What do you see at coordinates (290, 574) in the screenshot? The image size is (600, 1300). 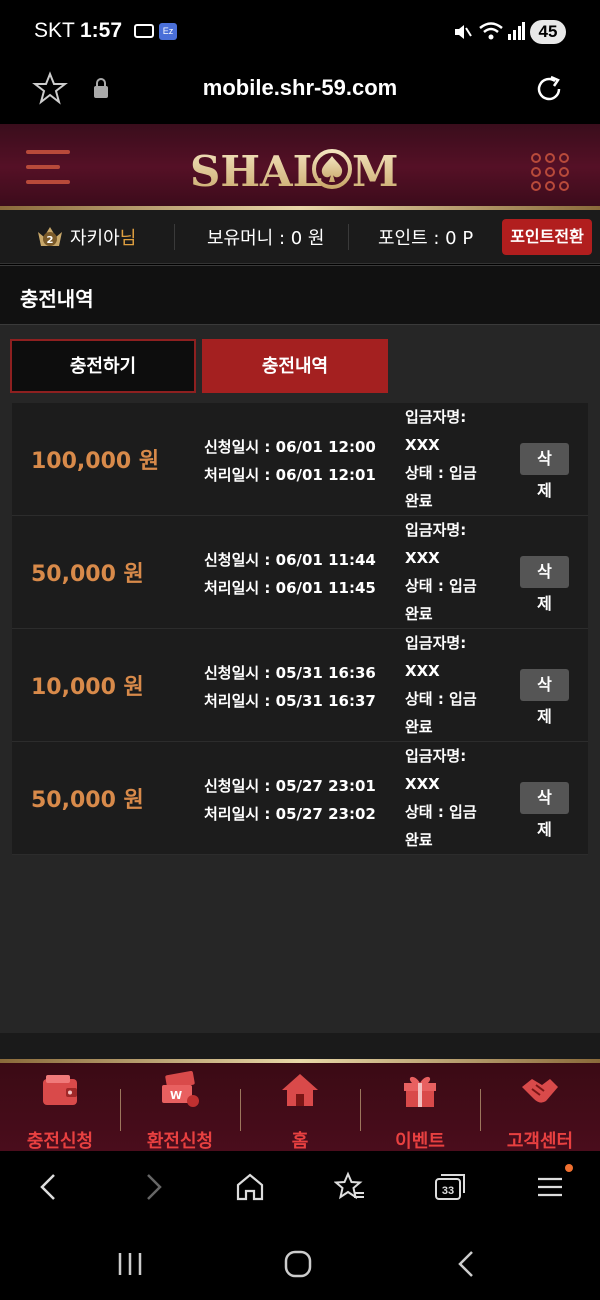 I see `dates: 신청일시 : 06/01 11:44 처리일시 : 06/01 11:45` at bounding box center [290, 574].